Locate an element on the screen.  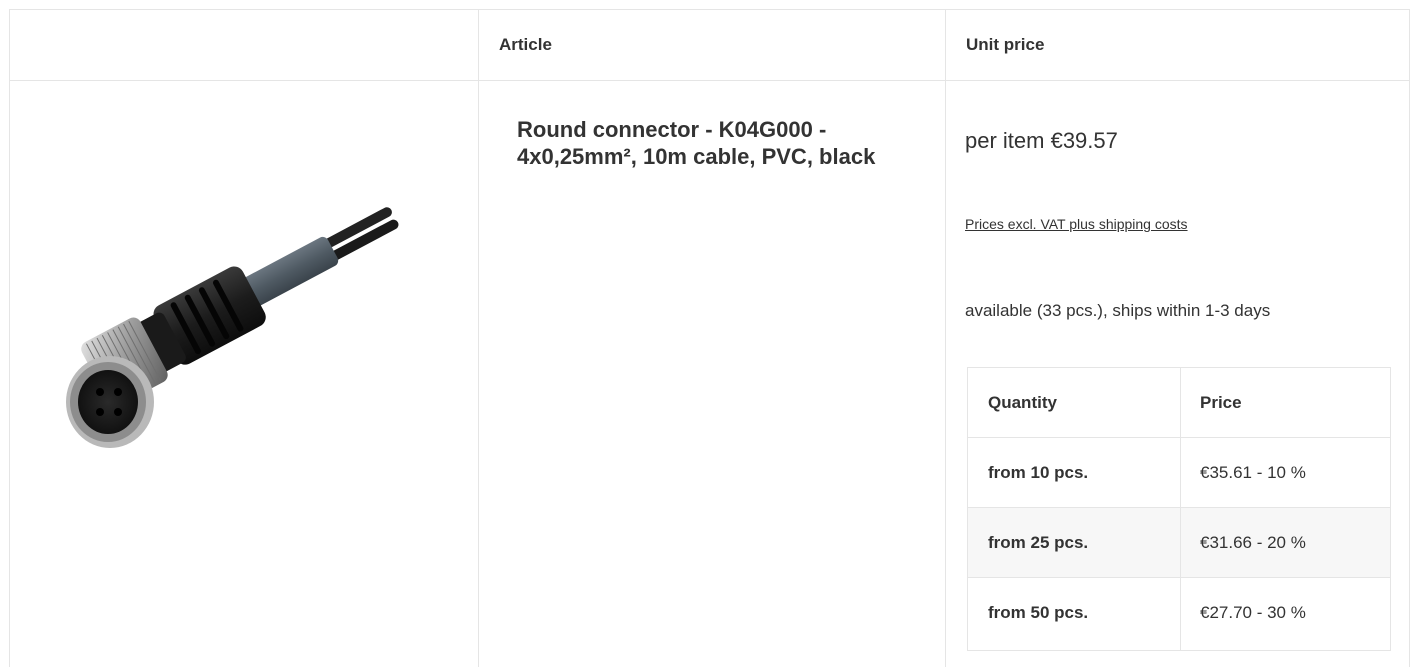
tier-price: €35.61 - 10 % is located at coordinates (1253, 472).